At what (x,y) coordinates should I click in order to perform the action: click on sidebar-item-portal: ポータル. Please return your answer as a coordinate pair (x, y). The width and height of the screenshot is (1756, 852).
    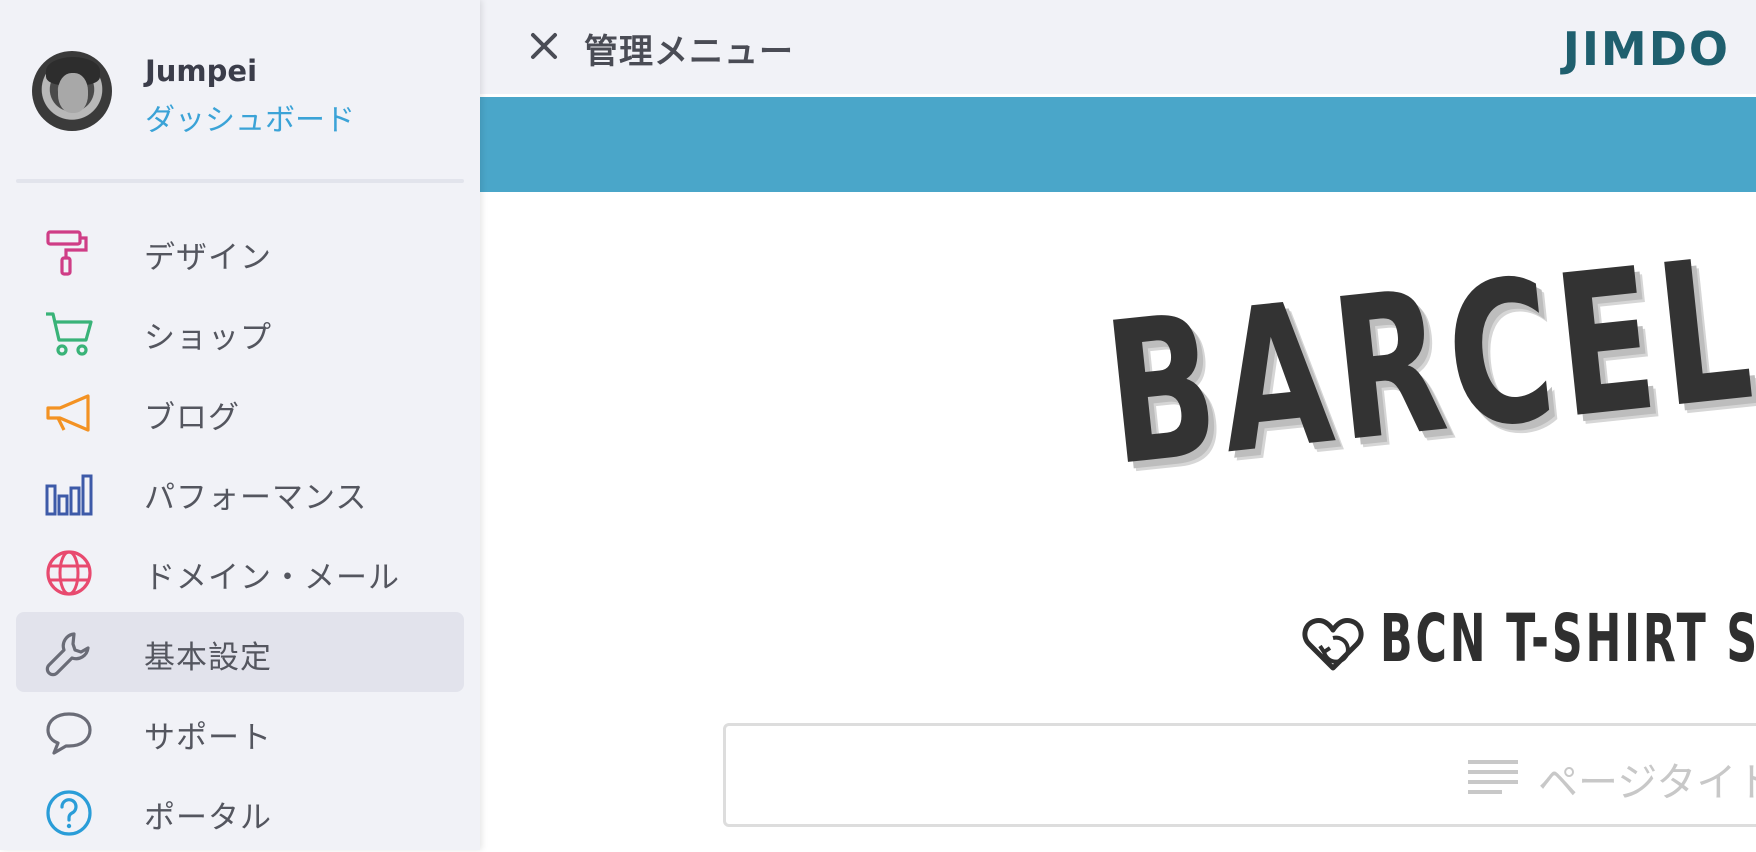
    Looking at the image, I should click on (240, 812).